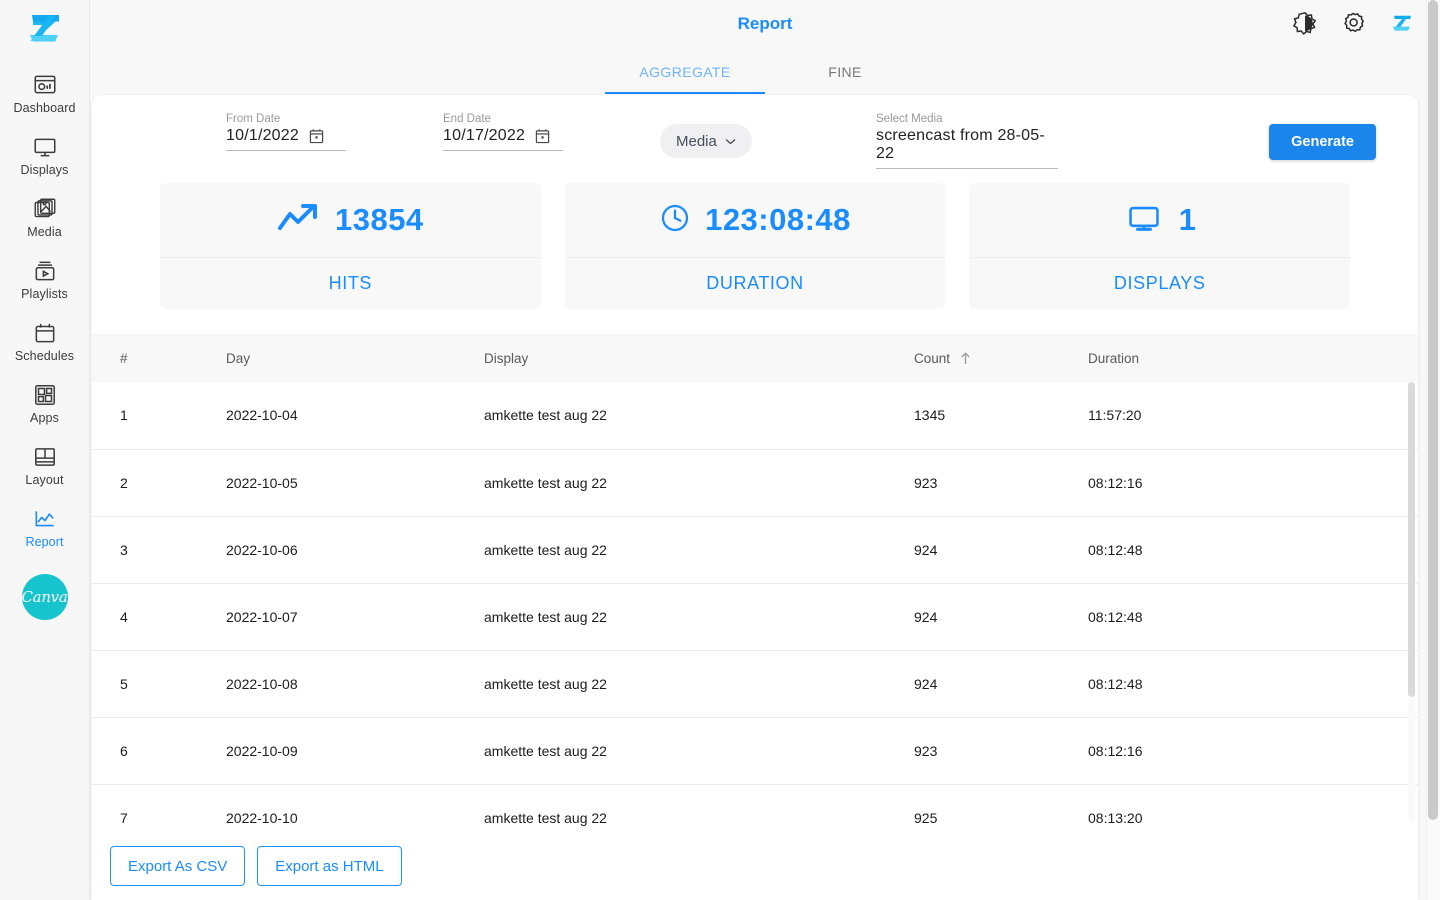 This screenshot has width=1440, height=900. What do you see at coordinates (1187, 219) in the screenshot?
I see `stat-value: 1` at bounding box center [1187, 219].